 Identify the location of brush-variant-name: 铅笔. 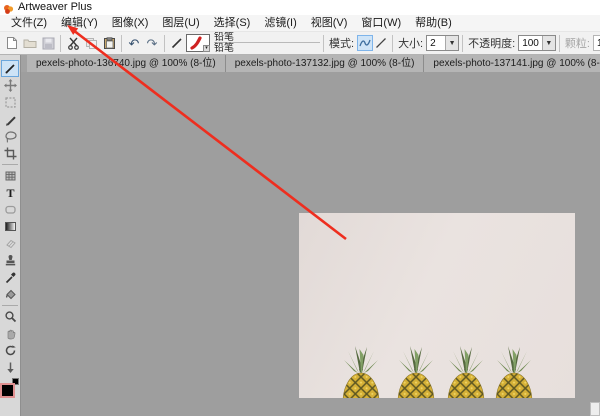
(224, 48).